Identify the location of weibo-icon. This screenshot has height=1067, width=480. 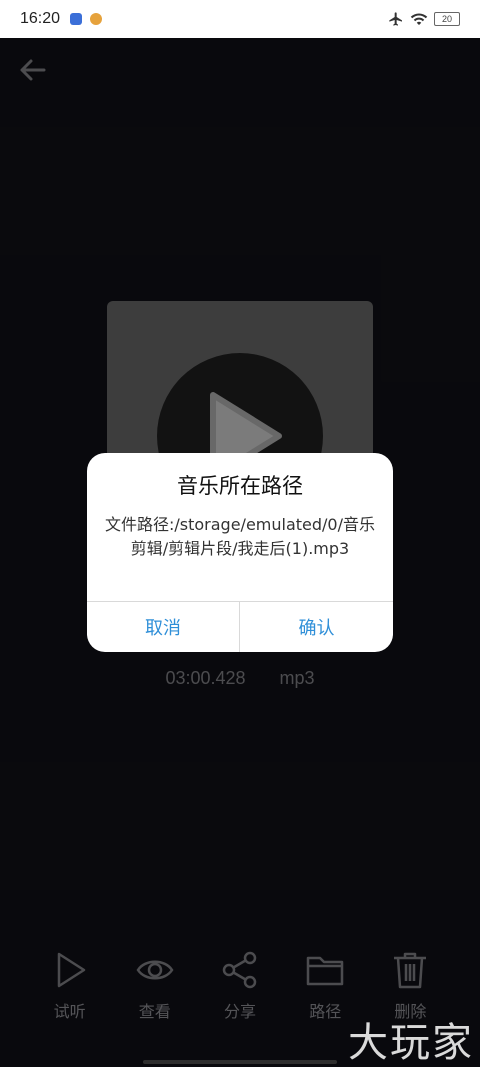
(96, 19).